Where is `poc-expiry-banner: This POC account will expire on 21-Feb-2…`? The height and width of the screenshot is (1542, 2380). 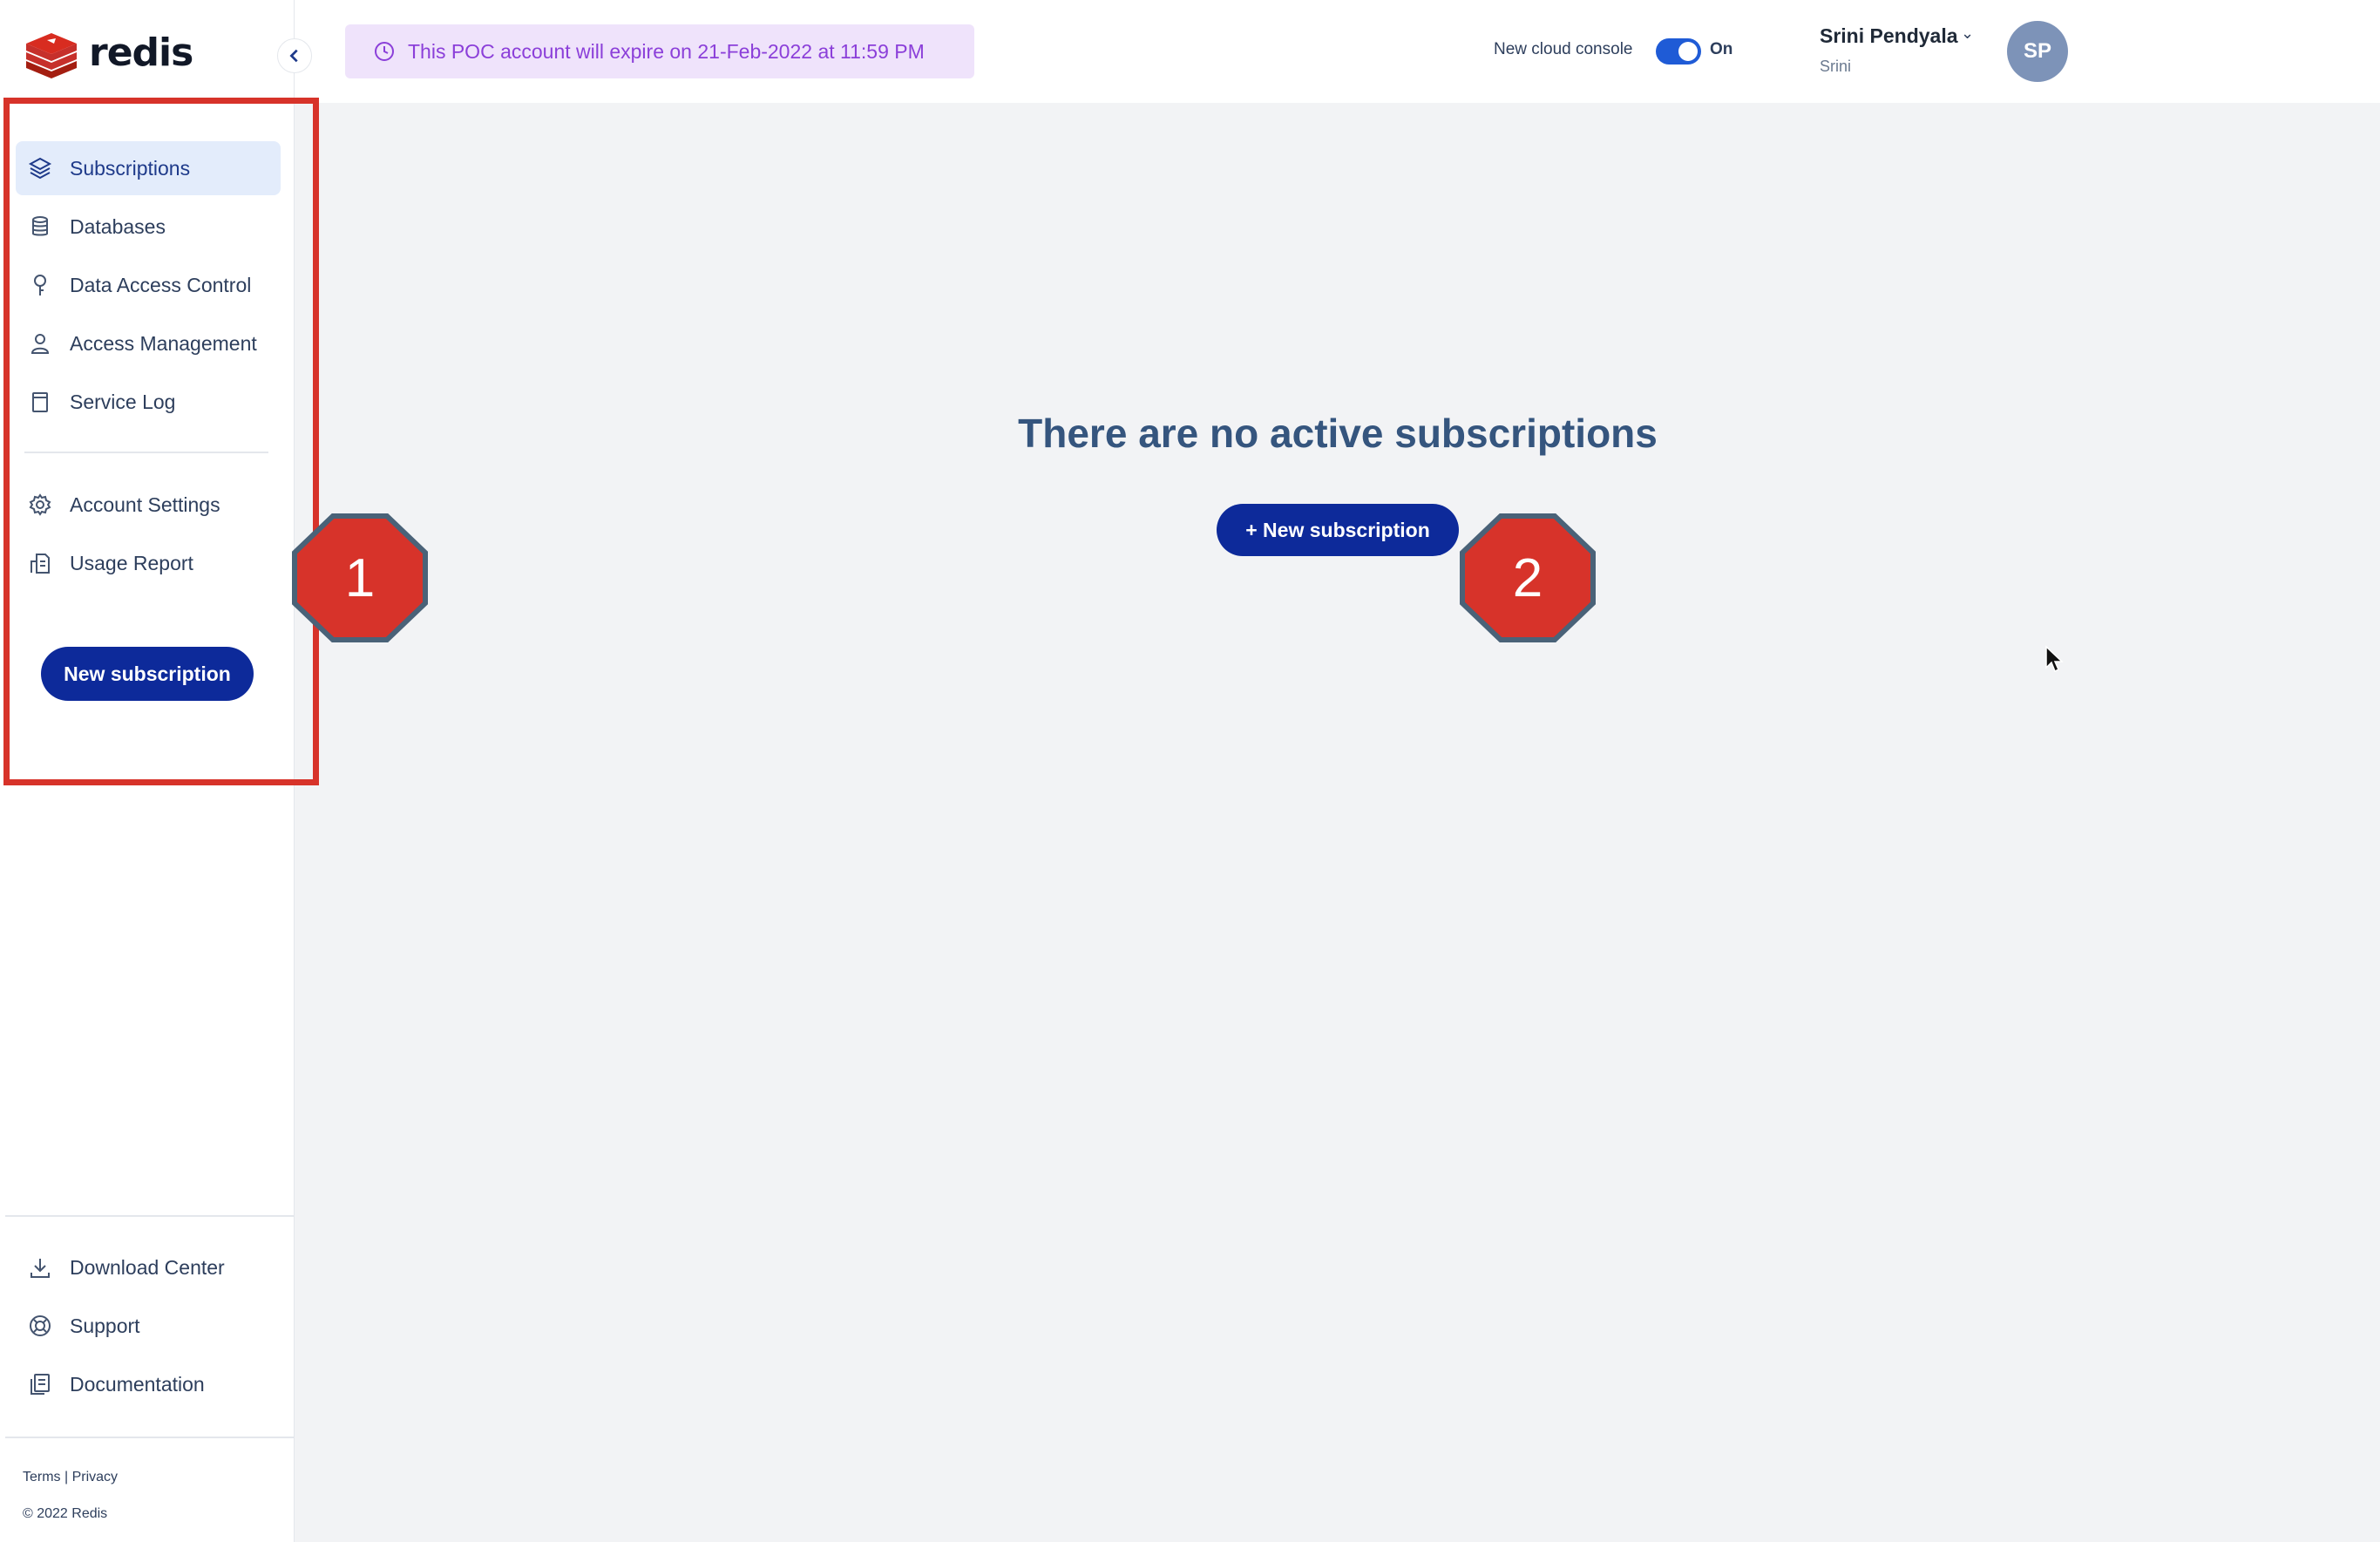
poc-expiry-banner: This POC account will expire on 21-Feb-2… is located at coordinates (659, 51).